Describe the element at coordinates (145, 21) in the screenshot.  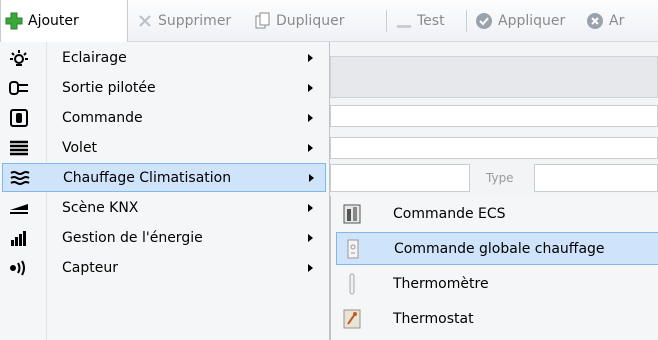
I see `delete-x-icon` at that location.